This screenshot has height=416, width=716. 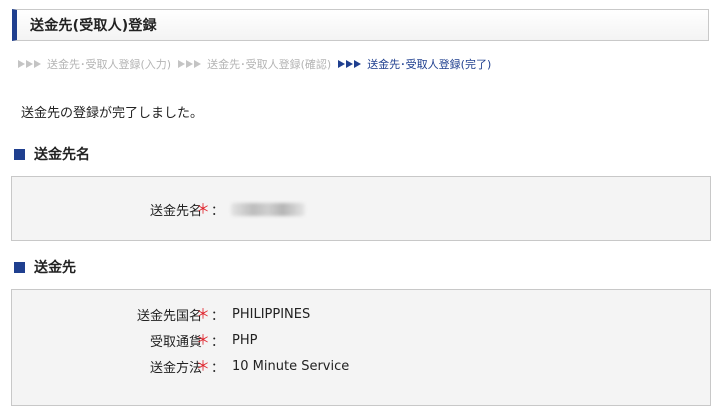 What do you see at coordinates (245, 340) in the screenshot?
I see `field-value: PHP` at bounding box center [245, 340].